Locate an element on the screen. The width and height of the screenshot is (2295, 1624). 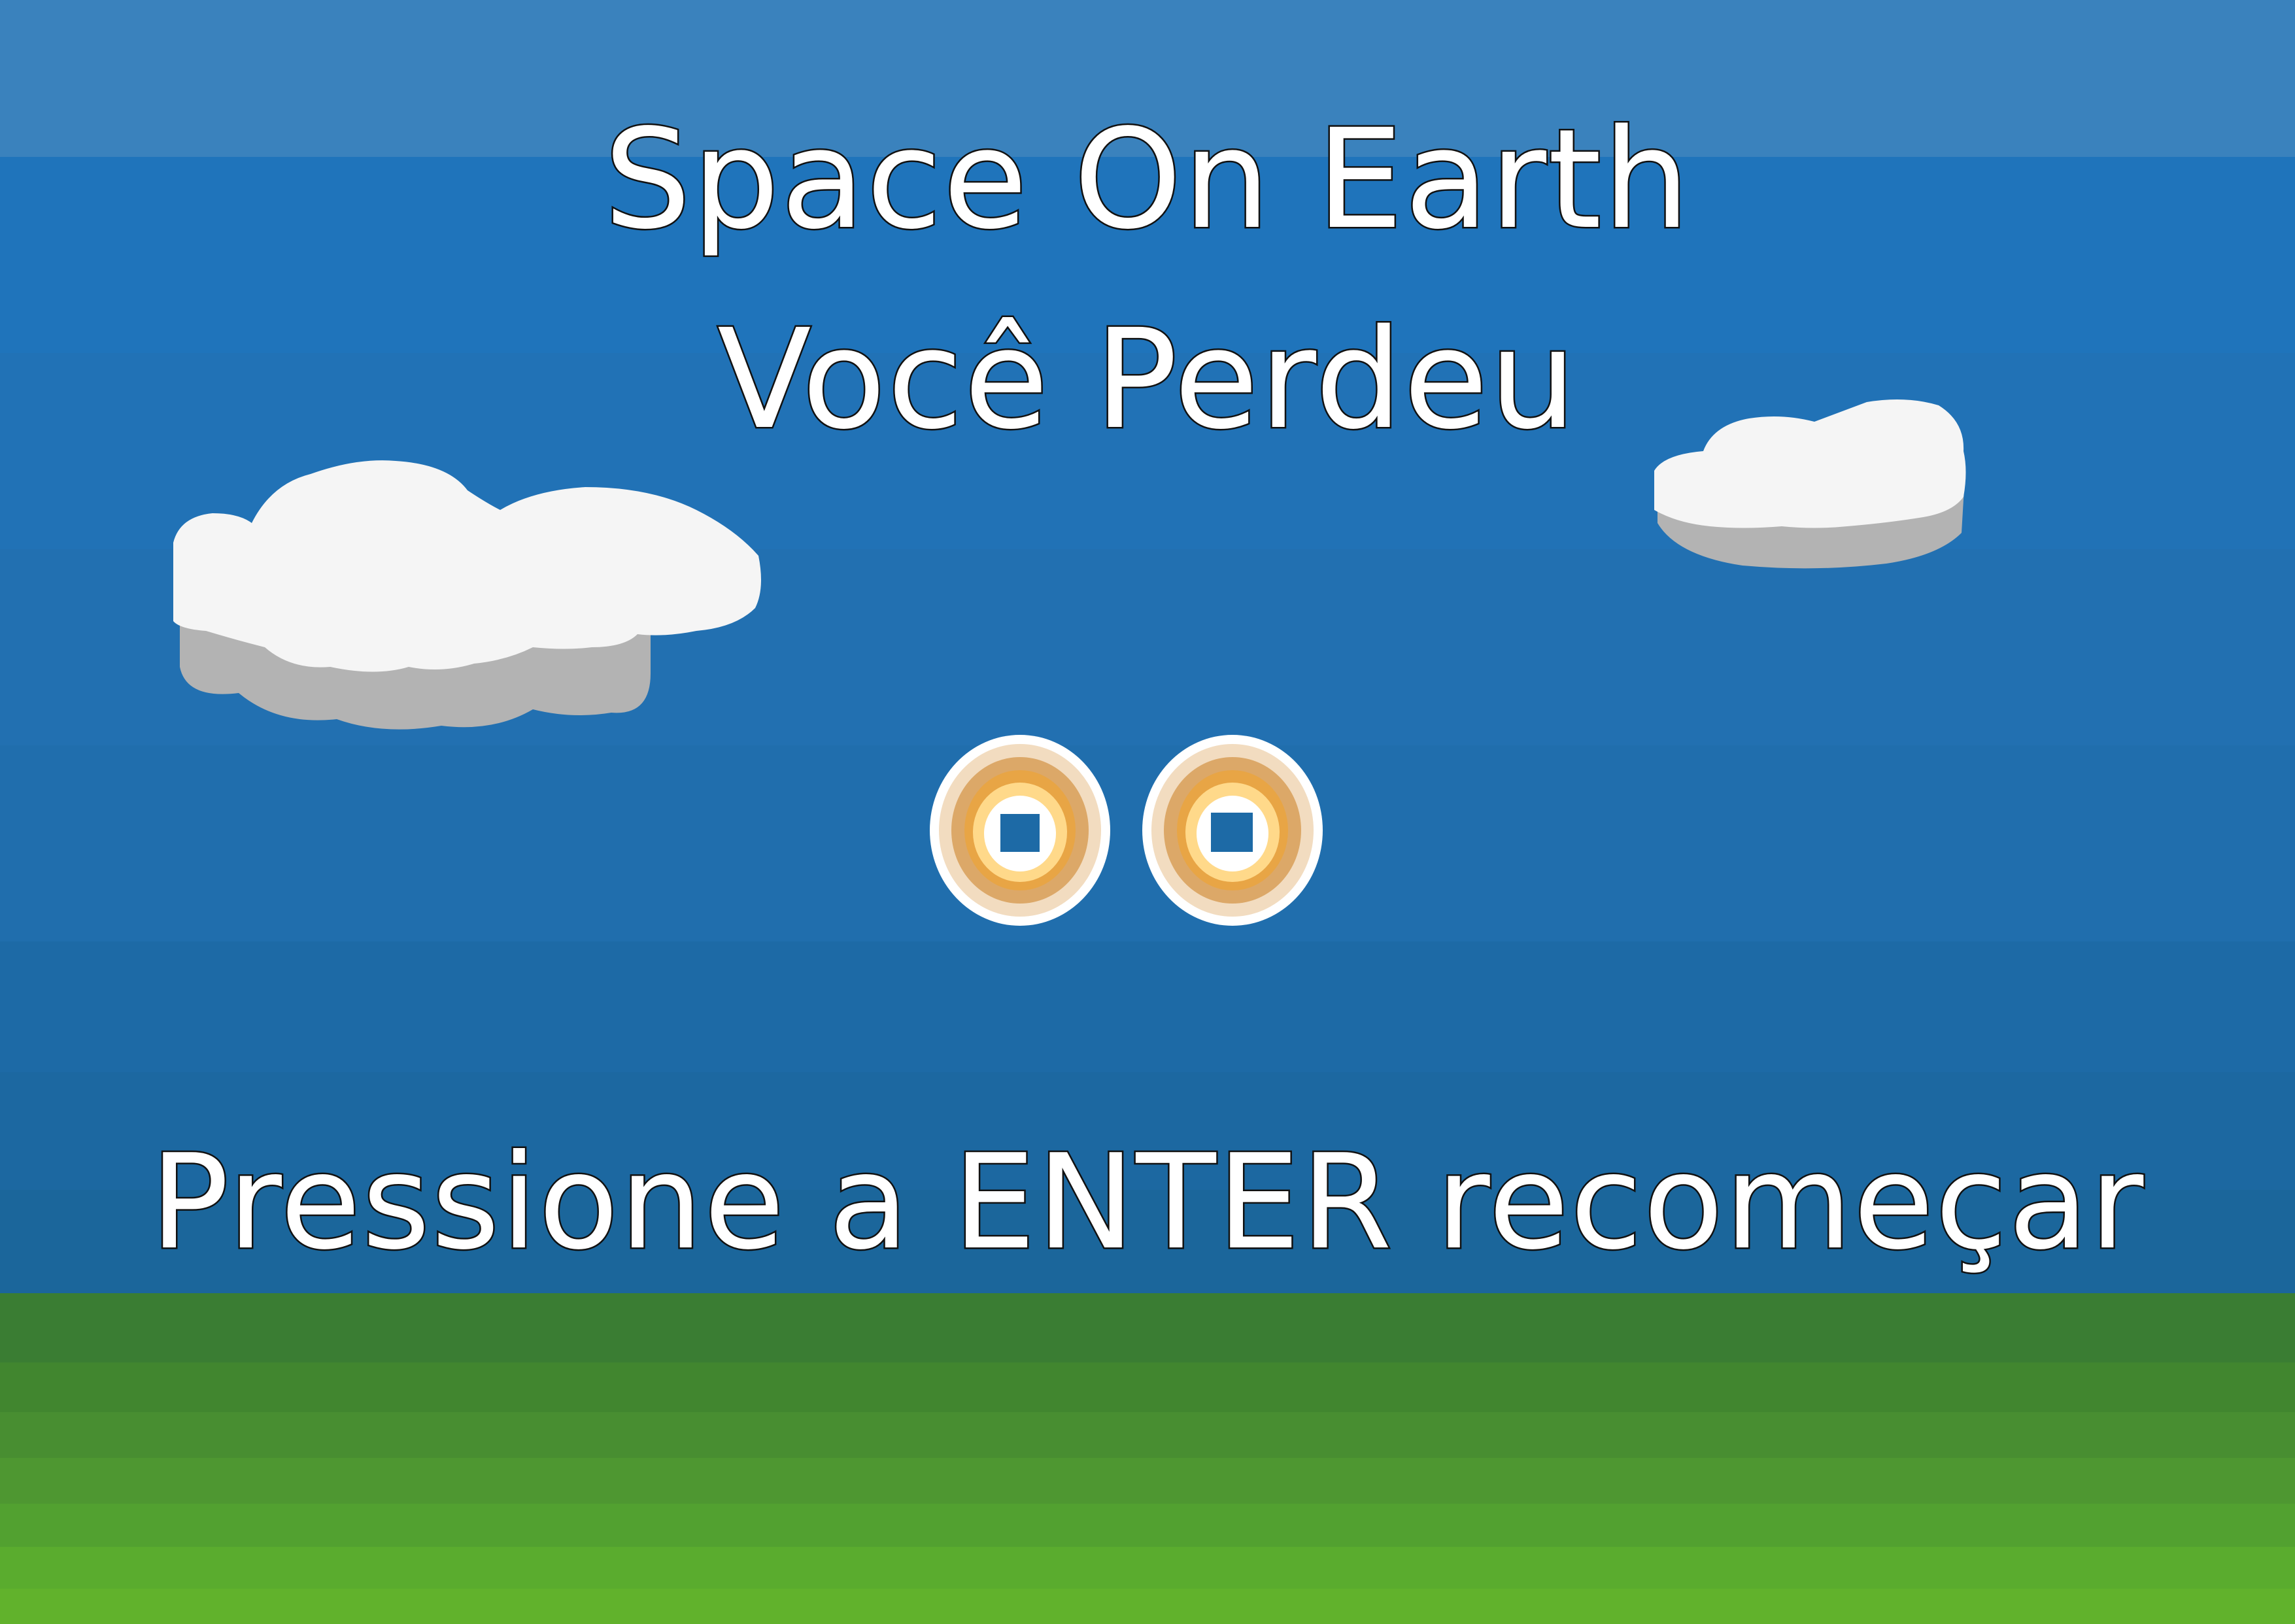
game-title: Space On Earth is located at coordinates (1147, 180).